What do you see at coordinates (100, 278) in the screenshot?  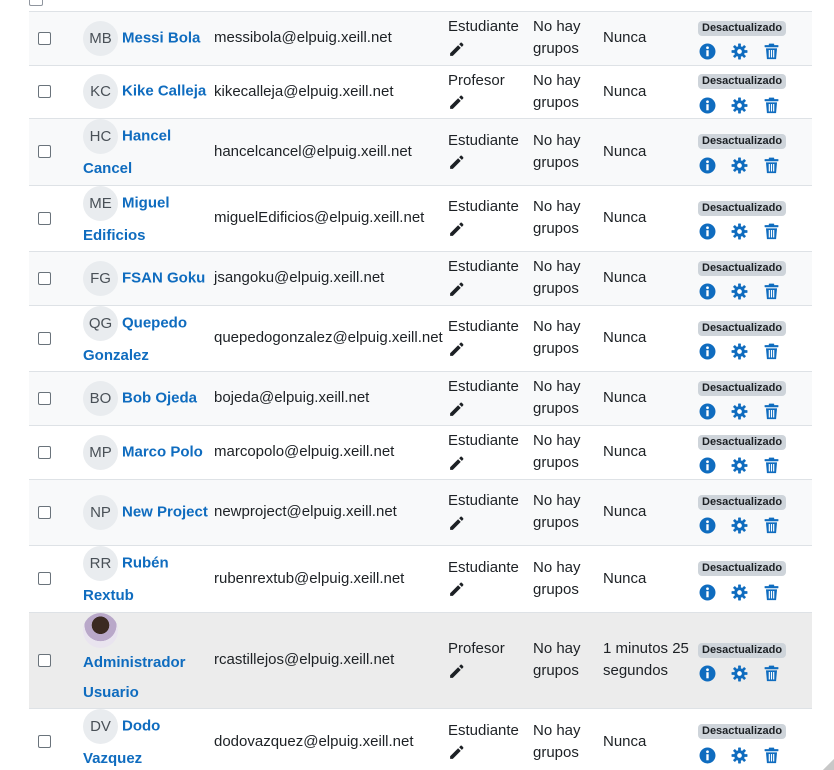 I see `avatar: FG` at bounding box center [100, 278].